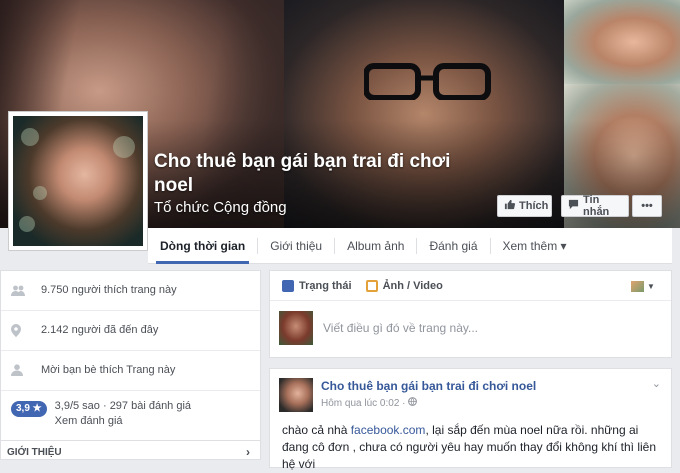  What do you see at coordinates (319, 174) in the screenshot?
I see `page-title: Cho thuê bạn gái bạn trai đi chơi noel` at bounding box center [319, 174].